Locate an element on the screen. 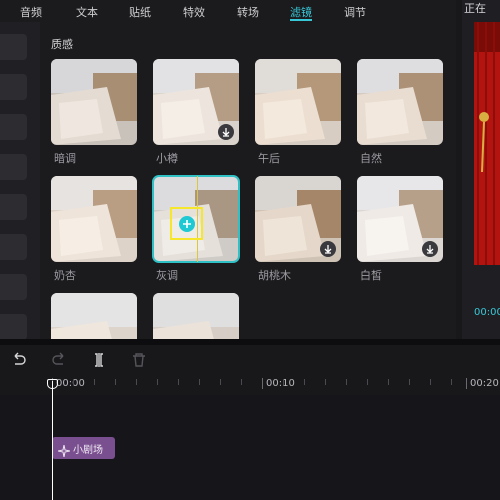 The height and width of the screenshot is (500, 500). filter-thumb-afternoon is located at coordinates (298, 102).